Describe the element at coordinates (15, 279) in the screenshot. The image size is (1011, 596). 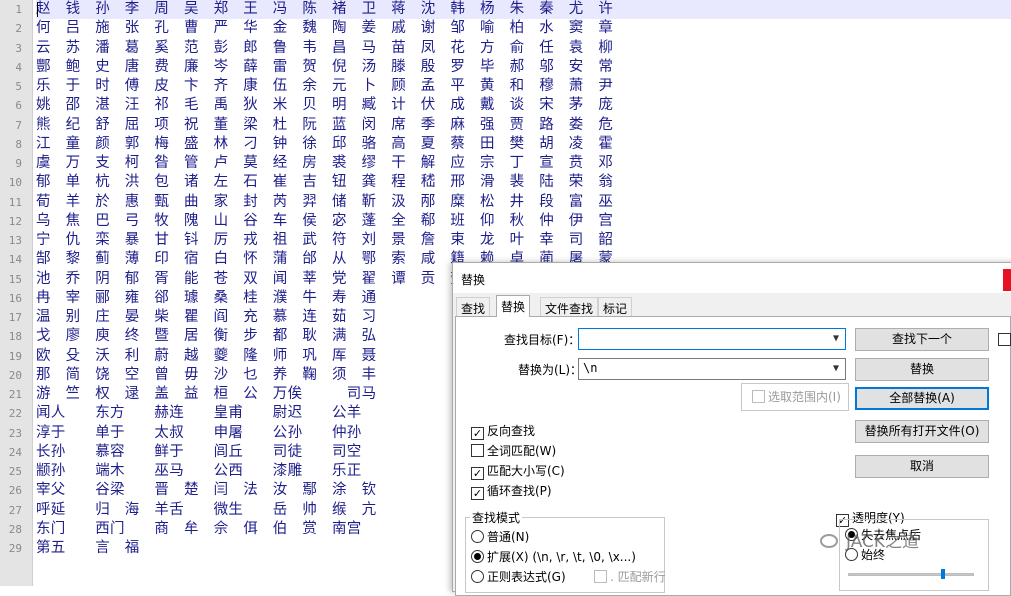
I see `line-number: 15` at that location.